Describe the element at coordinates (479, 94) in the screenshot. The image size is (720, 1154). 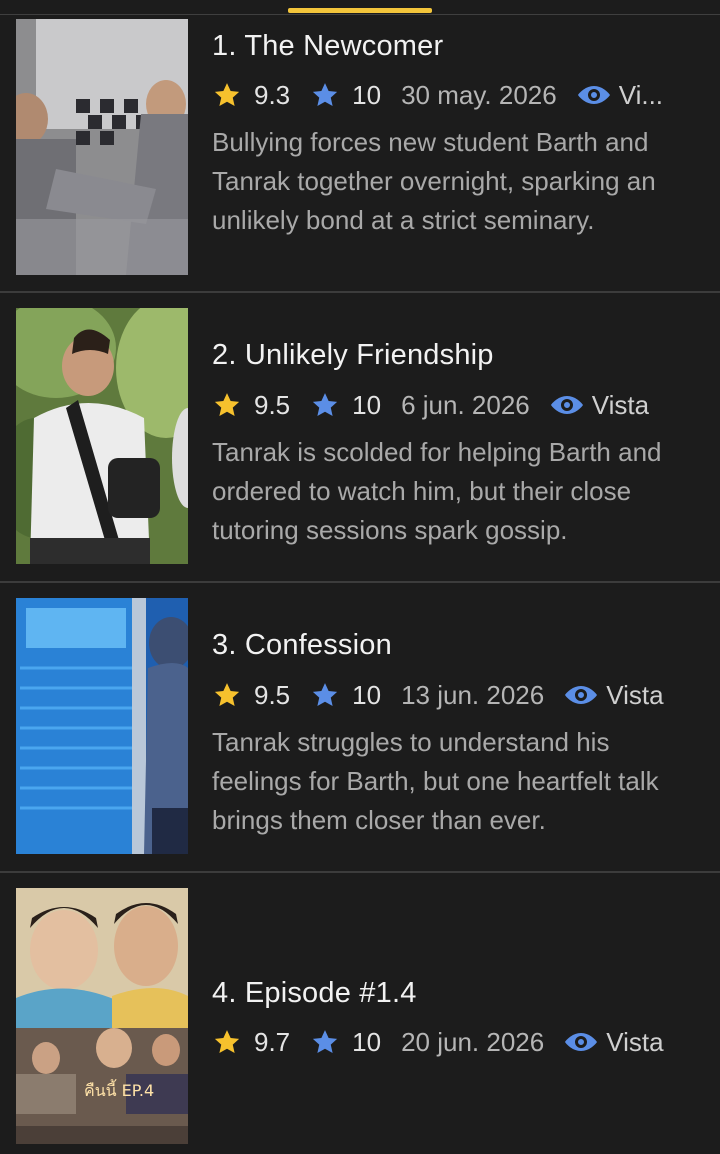
I see `air-date: 30 may. 2026` at that location.